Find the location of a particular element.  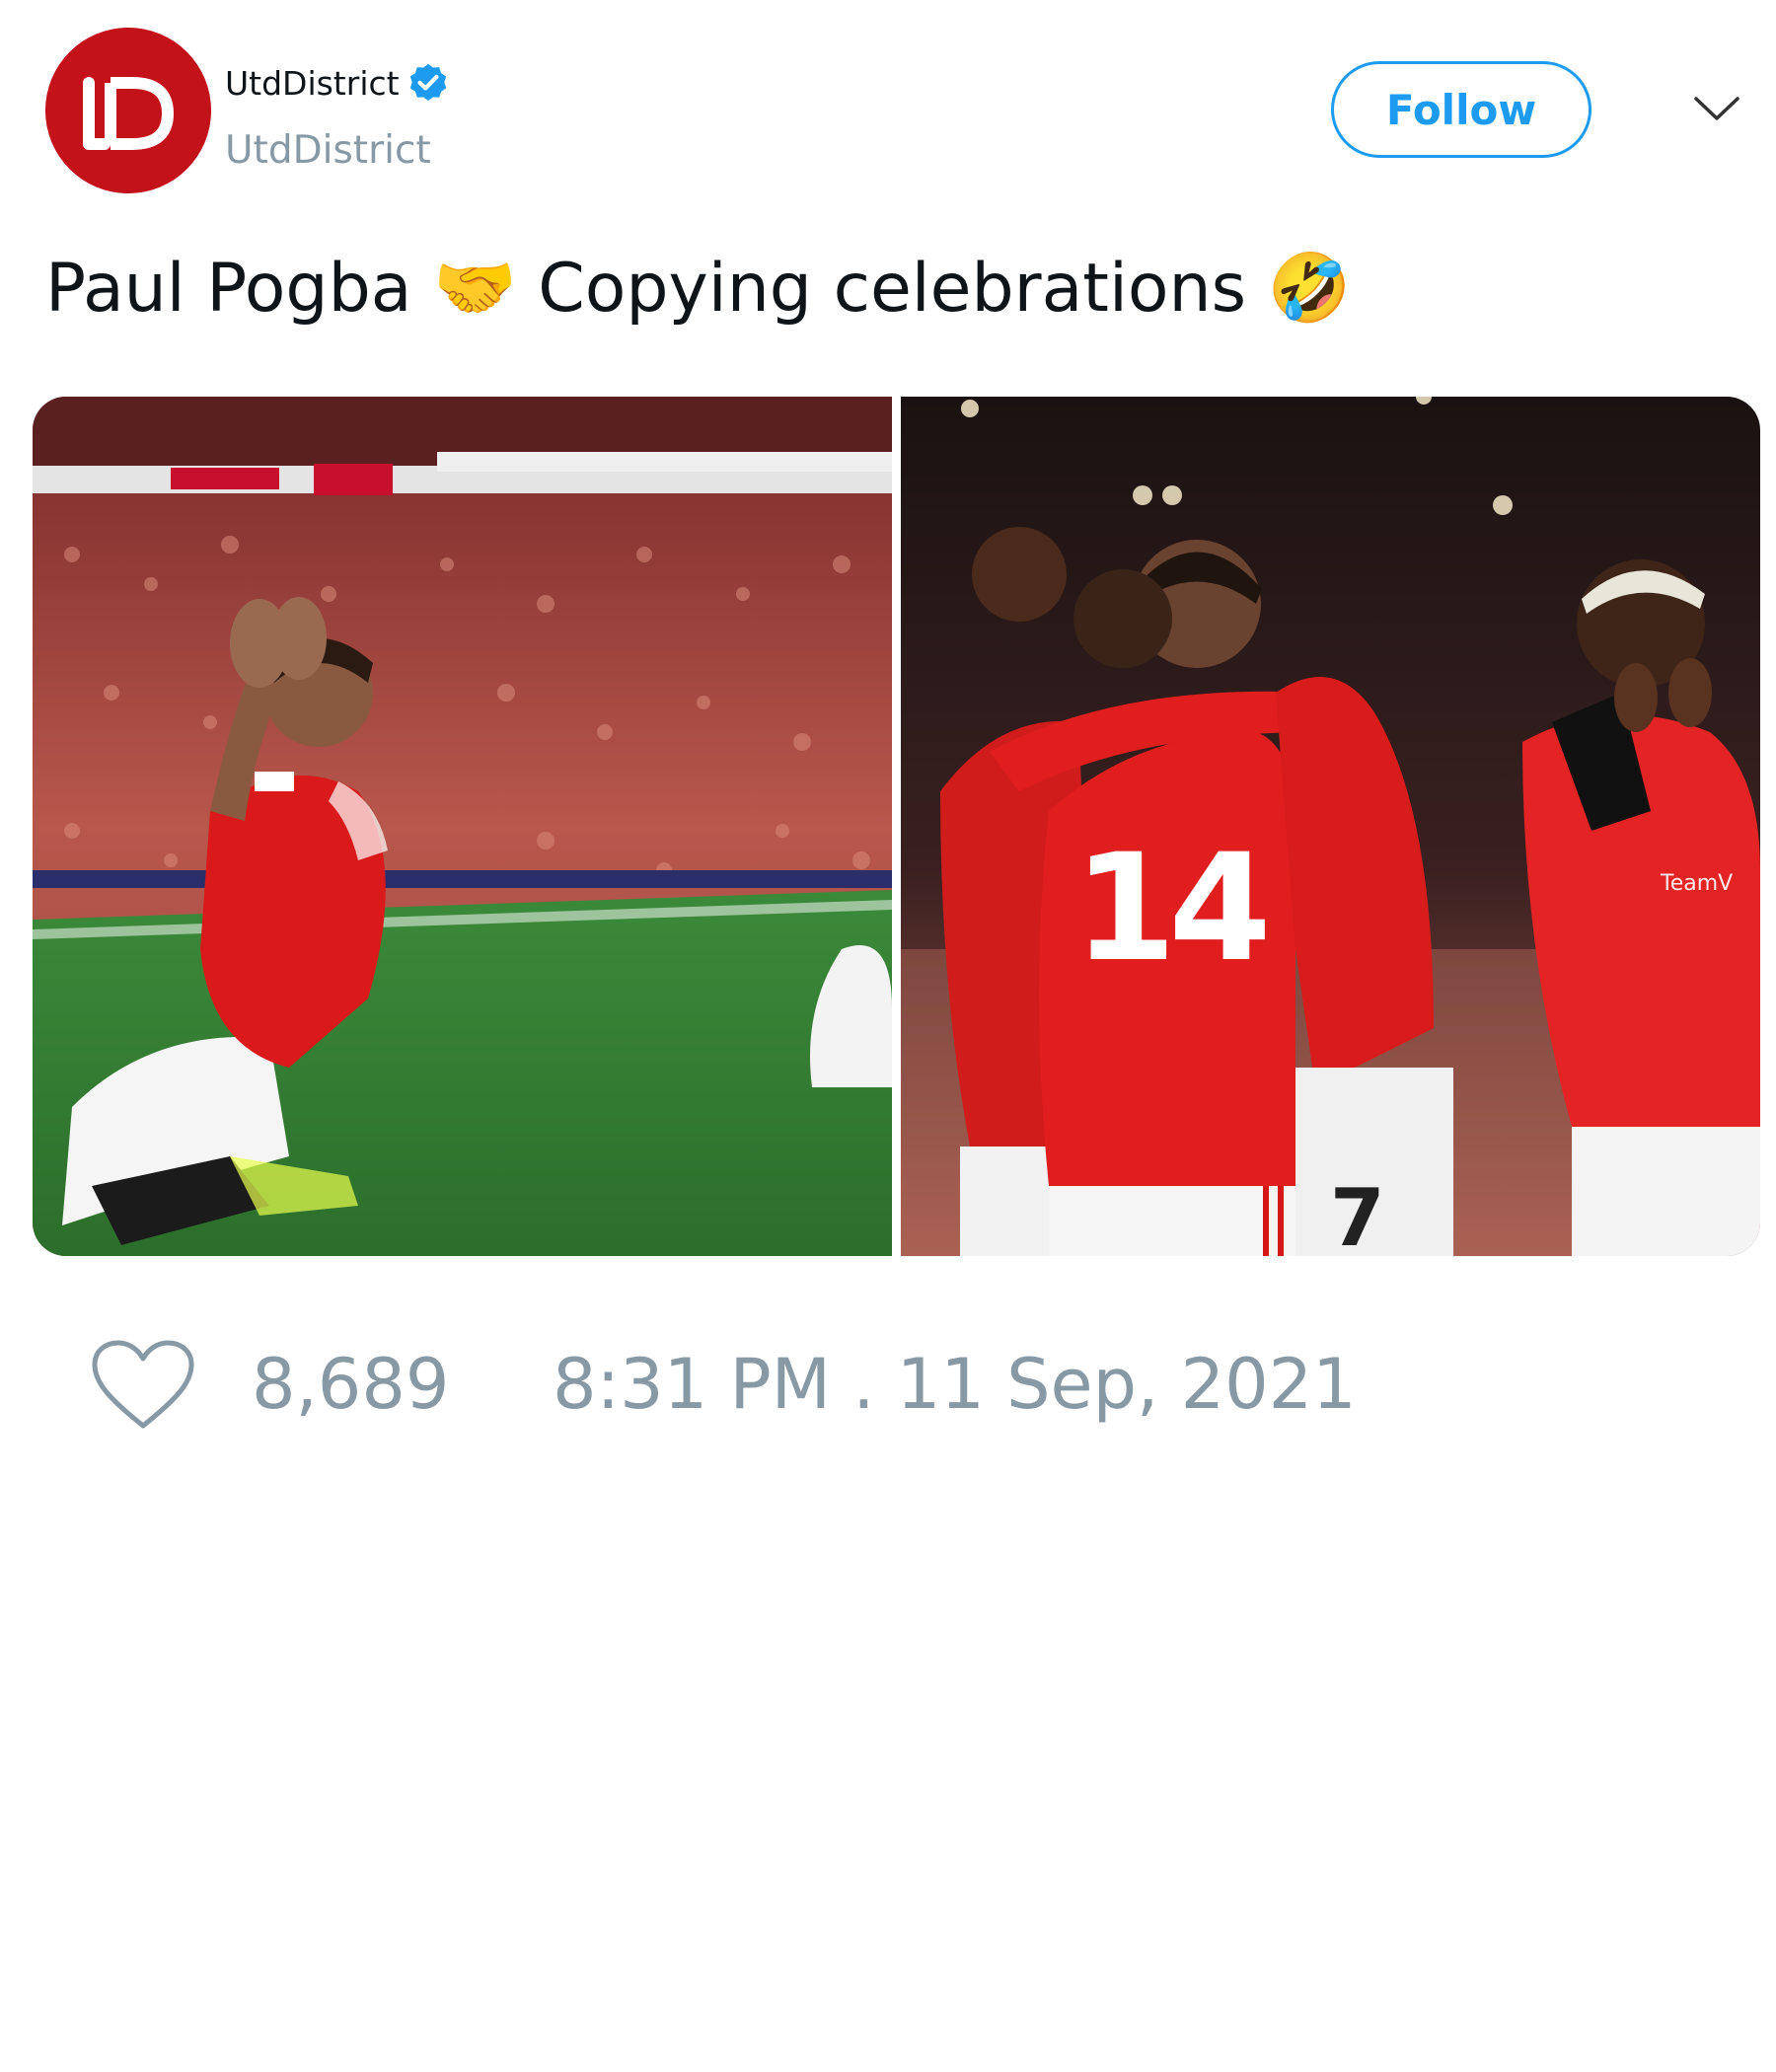

svg-text: 7 is located at coordinates (1358, 1214).